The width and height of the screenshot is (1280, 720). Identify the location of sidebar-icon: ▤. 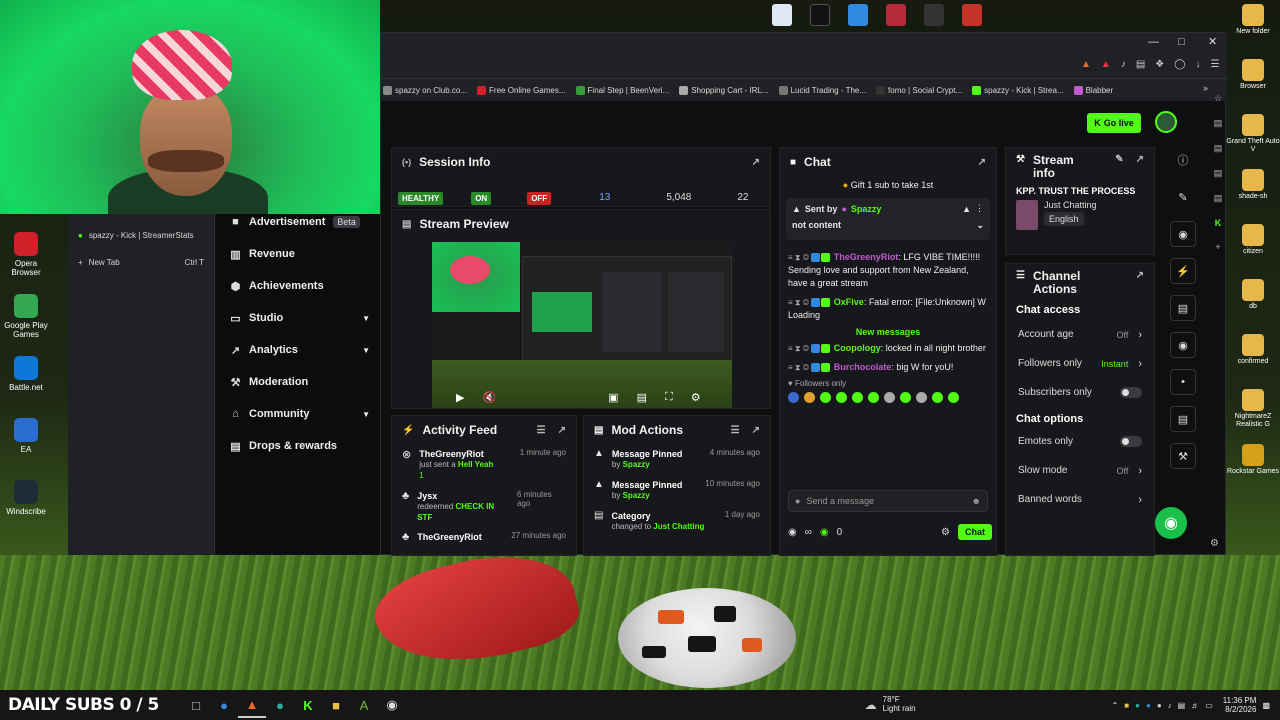
(1140, 64).